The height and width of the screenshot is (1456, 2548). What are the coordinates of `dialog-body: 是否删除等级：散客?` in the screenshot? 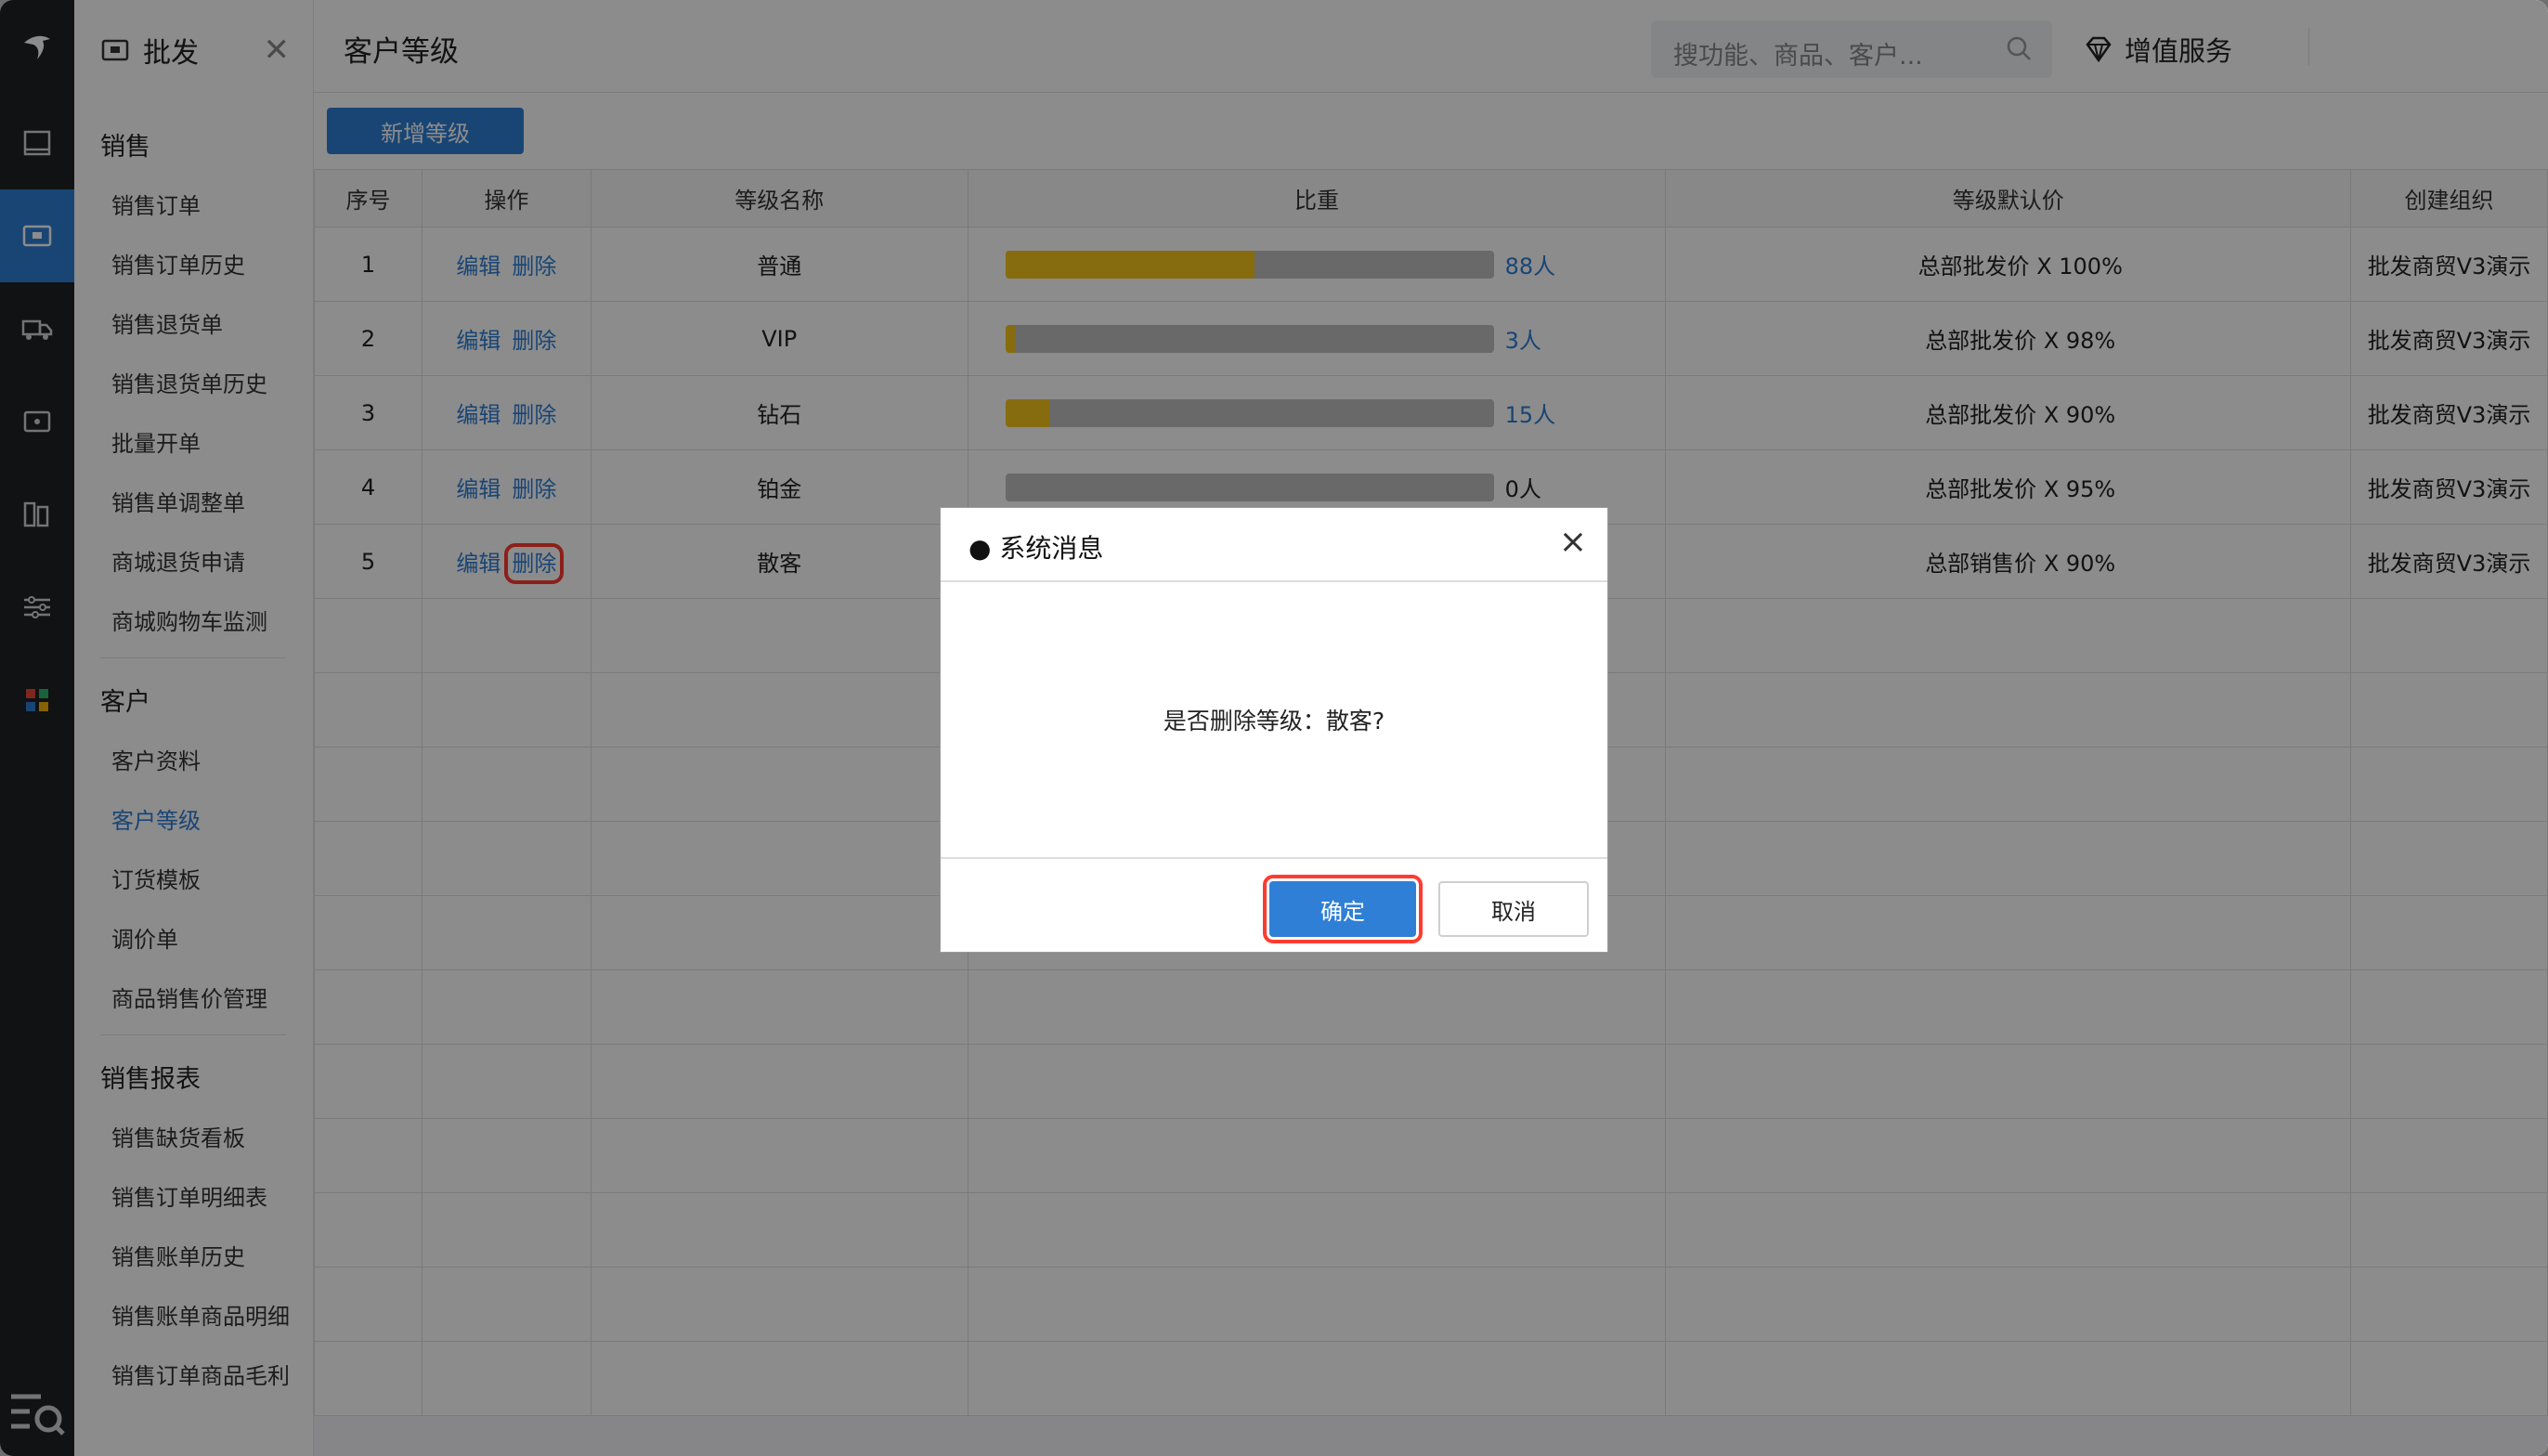 It's located at (1274, 719).